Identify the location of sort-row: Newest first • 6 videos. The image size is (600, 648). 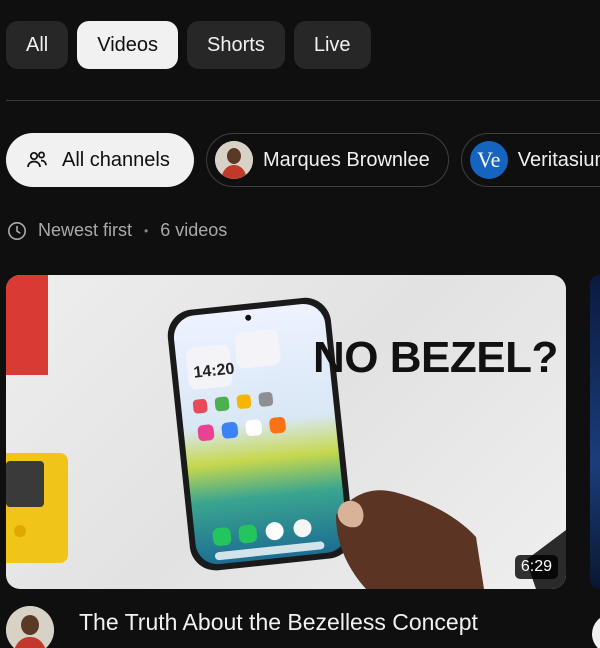
(117, 230).